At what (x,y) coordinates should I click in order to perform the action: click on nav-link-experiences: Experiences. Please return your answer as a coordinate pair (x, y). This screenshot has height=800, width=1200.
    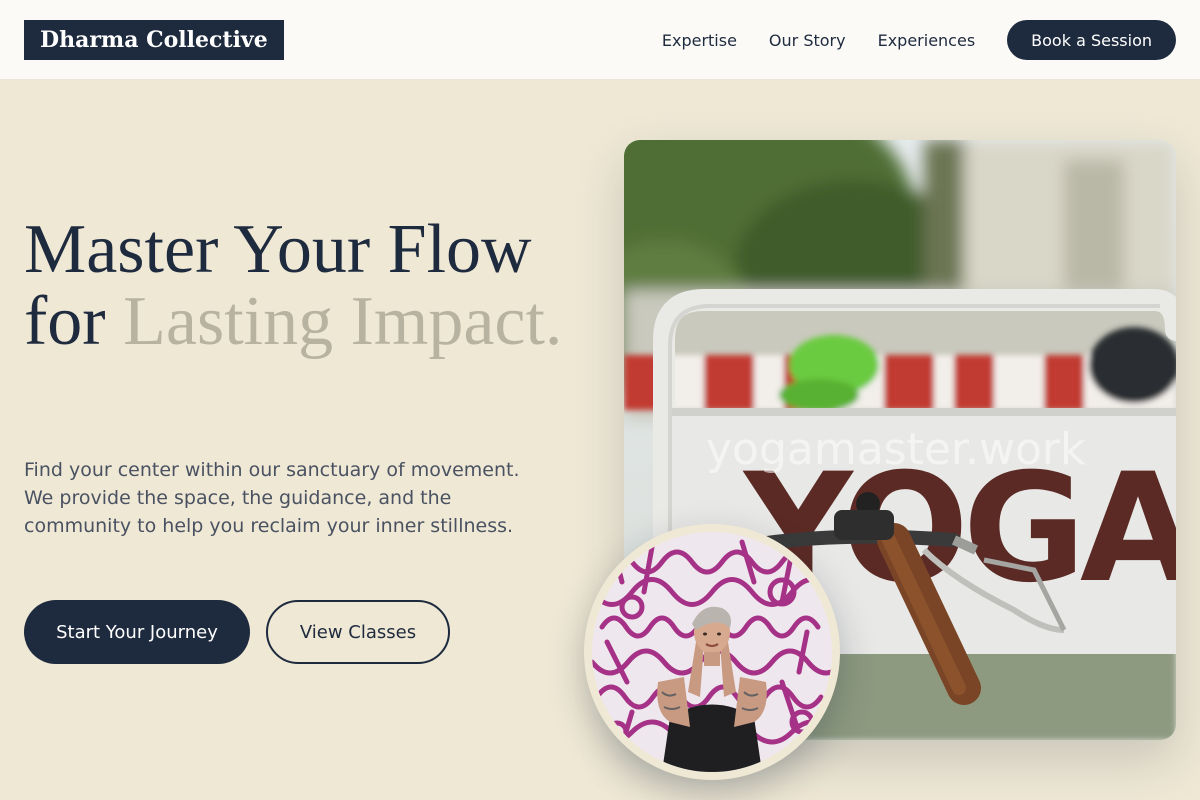
    Looking at the image, I should click on (927, 40).